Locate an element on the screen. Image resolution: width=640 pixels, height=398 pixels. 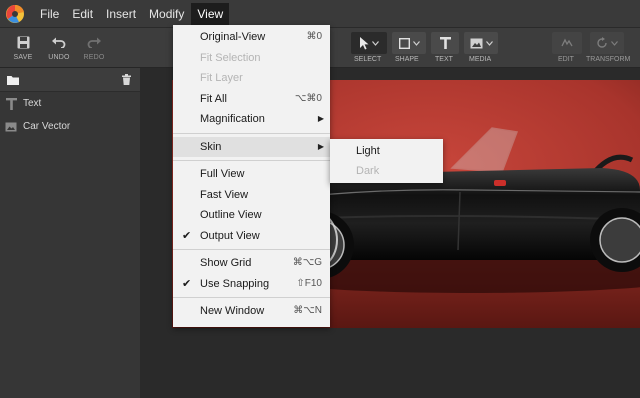
undo-icon is located at coordinates (59, 42).